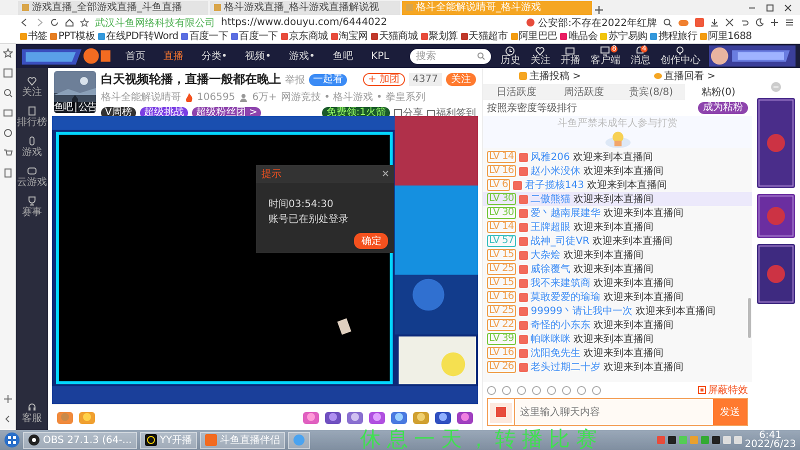 The height and width of the screenshot is (450, 800). I want to click on nav-tab: 游戏•, so click(302, 56).